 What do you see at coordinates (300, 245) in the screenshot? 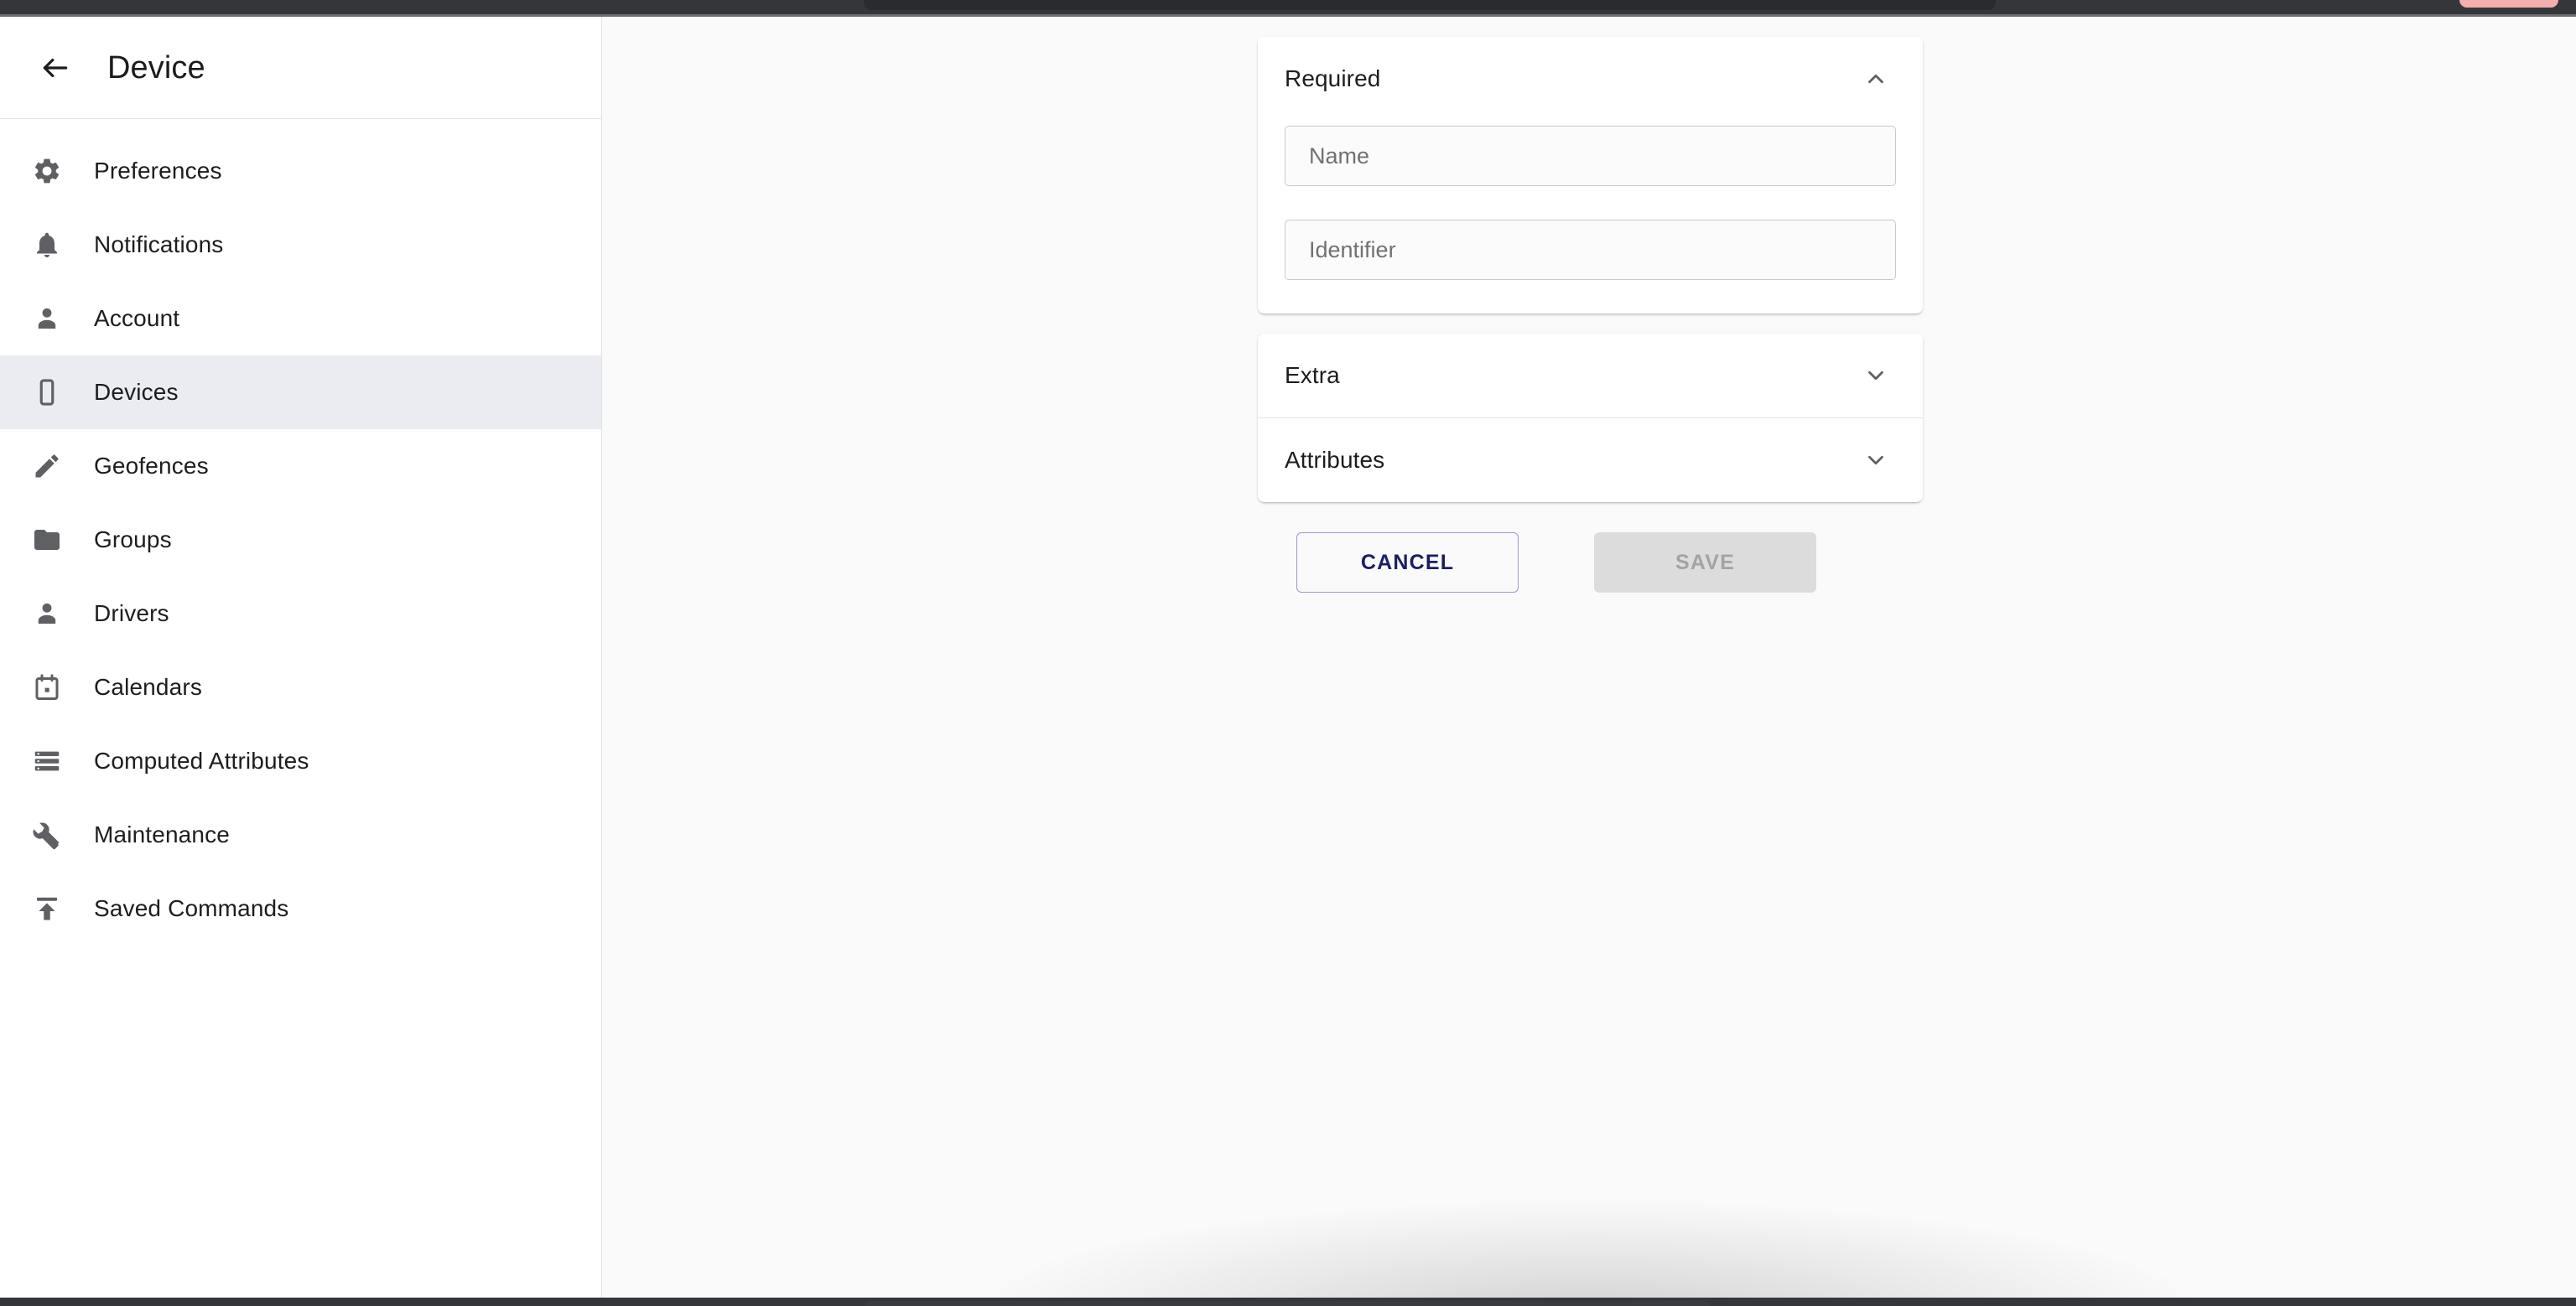
I see `sidebar-item-notifications: Notifications` at bounding box center [300, 245].